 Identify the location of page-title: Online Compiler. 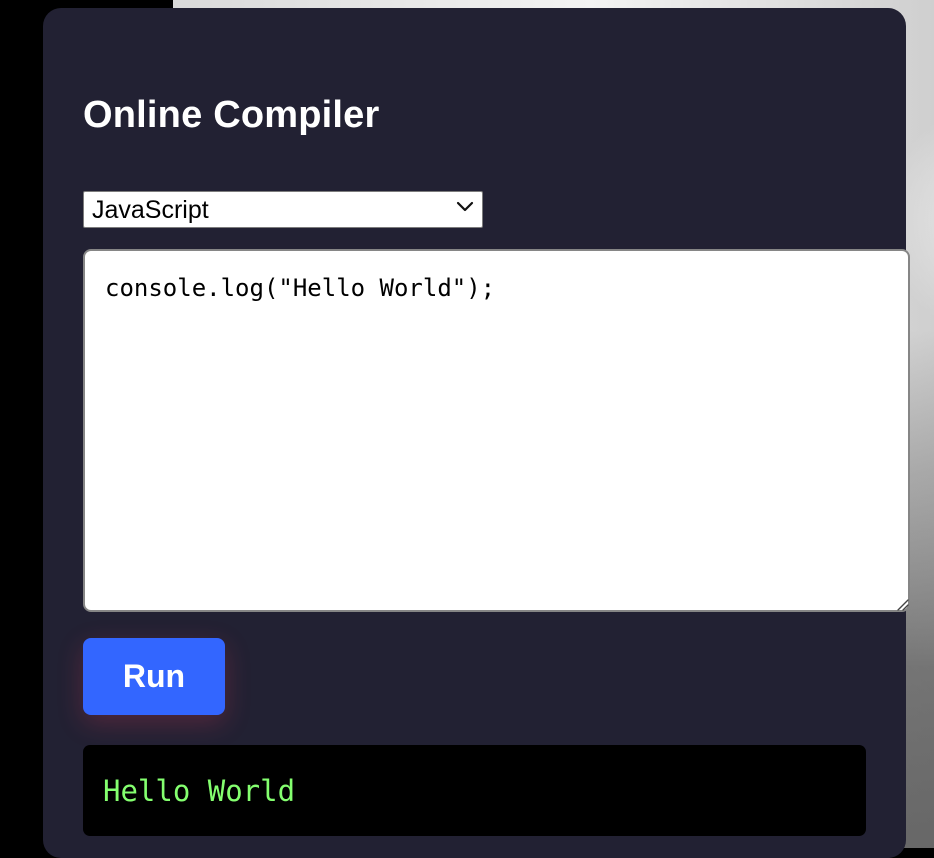
(231, 115).